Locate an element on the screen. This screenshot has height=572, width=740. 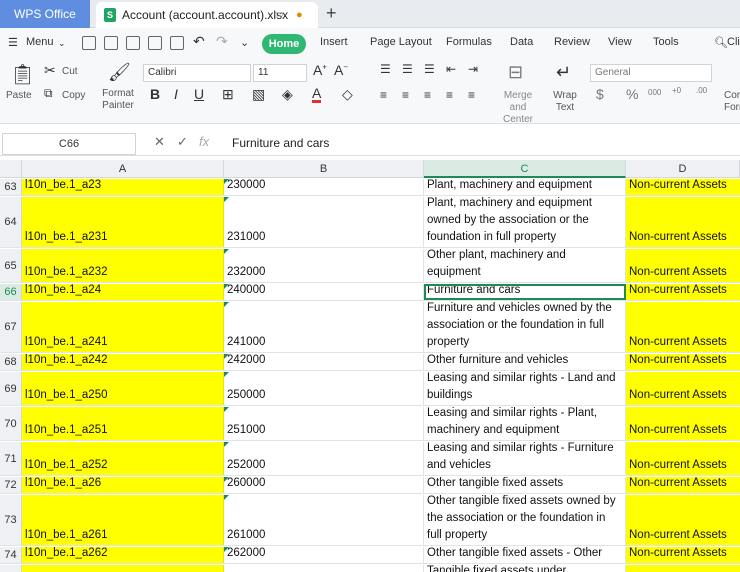
row-header: 67 is located at coordinates (11, 327).